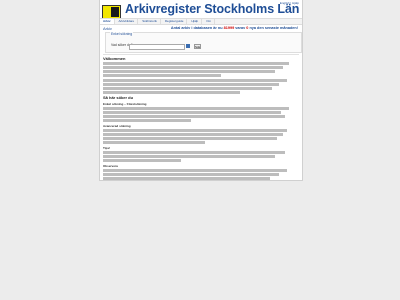  Describe the element at coordinates (110, 166) in the screenshot. I see `observe-heading: Observera` at that location.